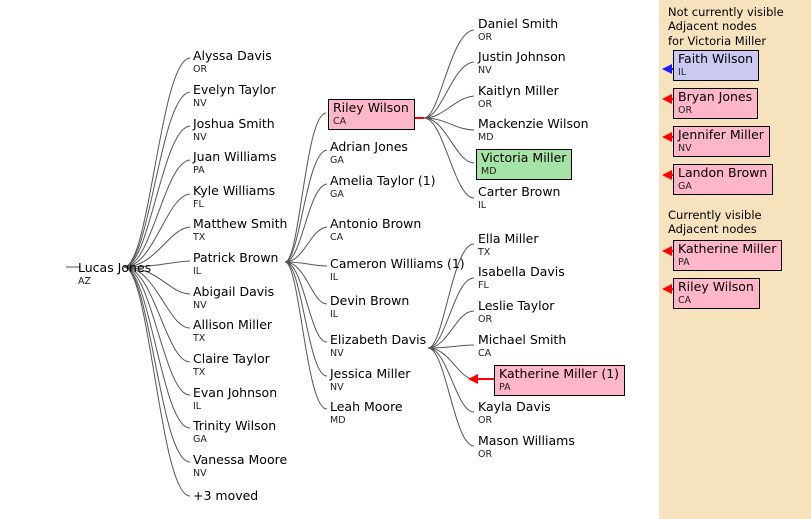 This screenshot has width=811, height=519. I want to click on tree-node-katherine-miller: Katherine Miller (1) PA, so click(560, 380).